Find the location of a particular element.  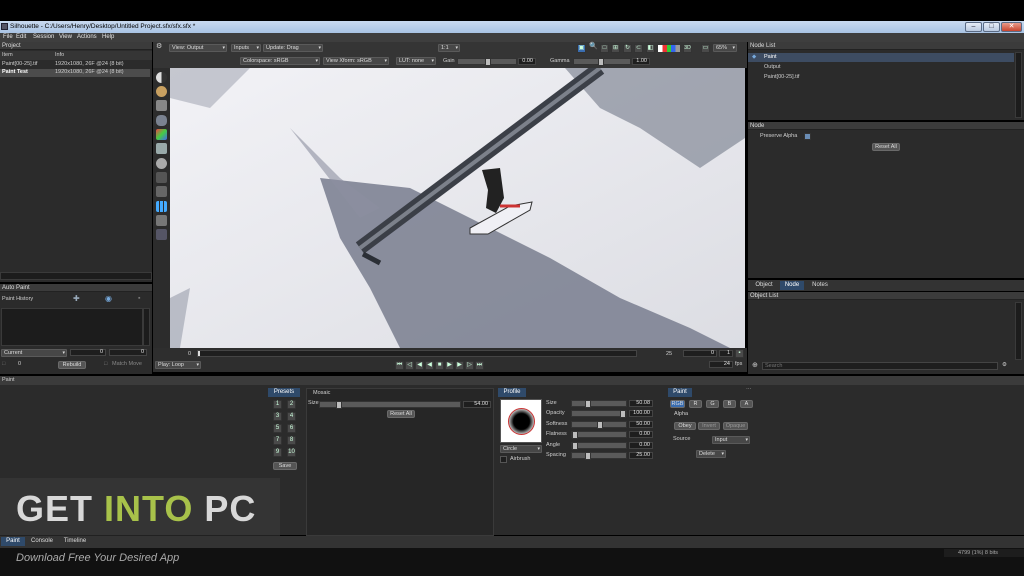

refresh-icon: ↻ is located at coordinates (627, 48).